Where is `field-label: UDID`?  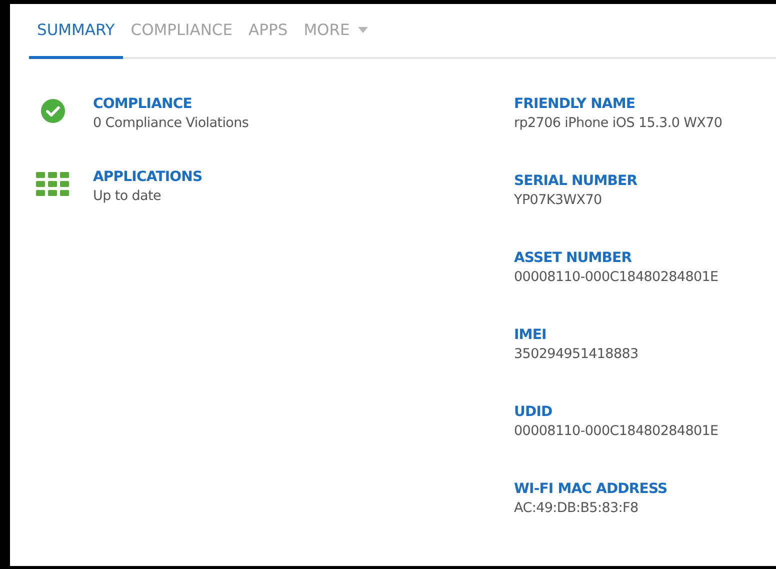
field-label: UDID is located at coordinates (534, 412).